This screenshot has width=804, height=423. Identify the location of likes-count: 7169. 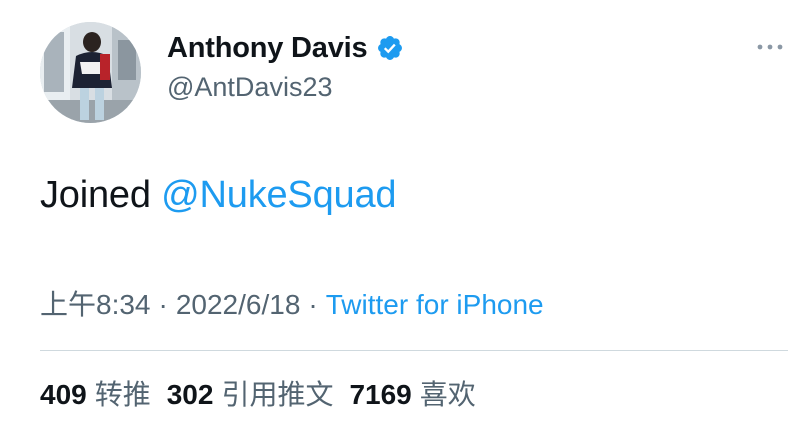
(380, 394).